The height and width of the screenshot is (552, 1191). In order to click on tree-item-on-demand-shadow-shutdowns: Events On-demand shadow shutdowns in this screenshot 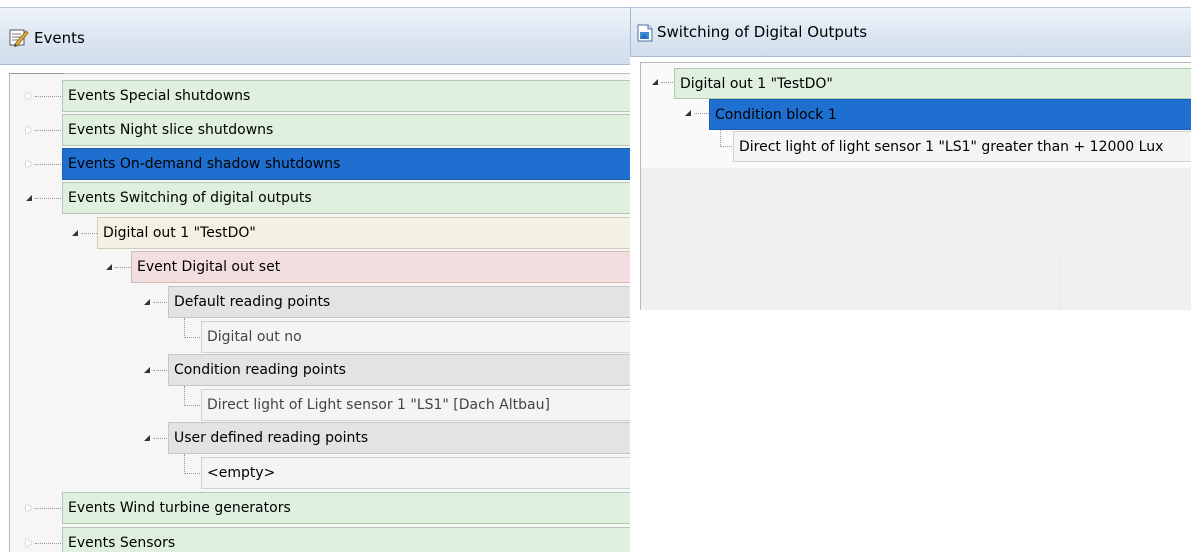, I will do `click(346, 164)`.